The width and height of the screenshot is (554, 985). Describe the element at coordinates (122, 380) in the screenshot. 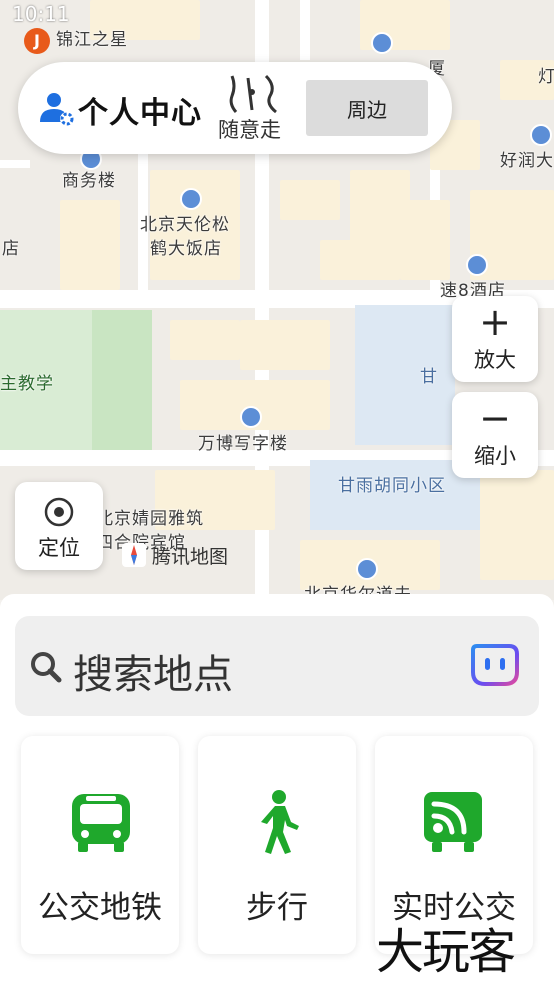

I see `map-park` at that location.